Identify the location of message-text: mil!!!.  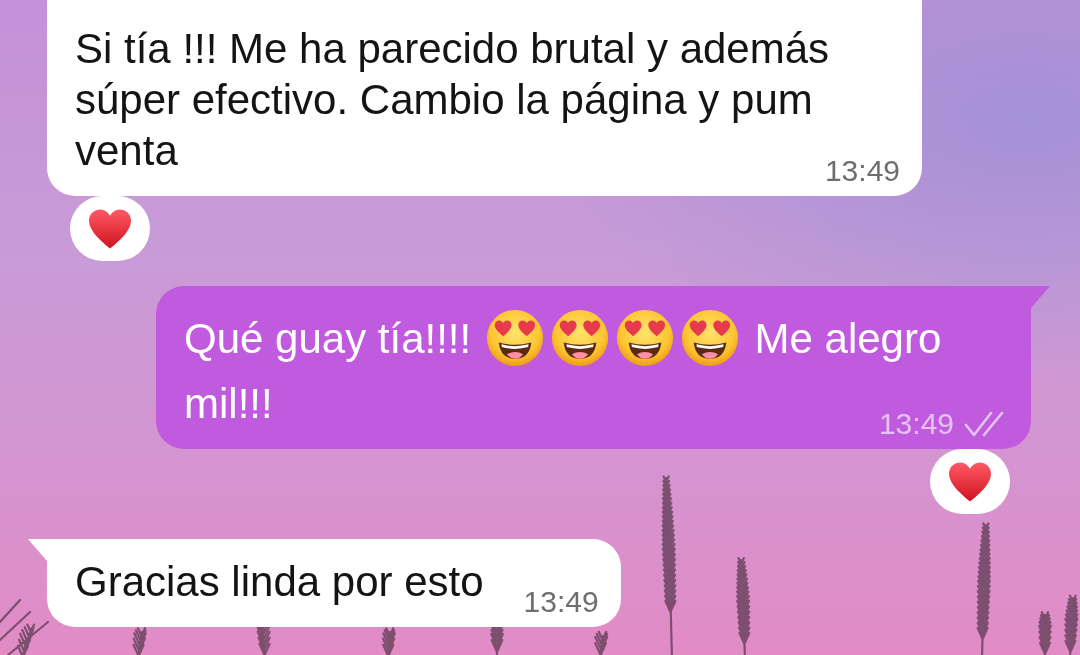
(228, 403).